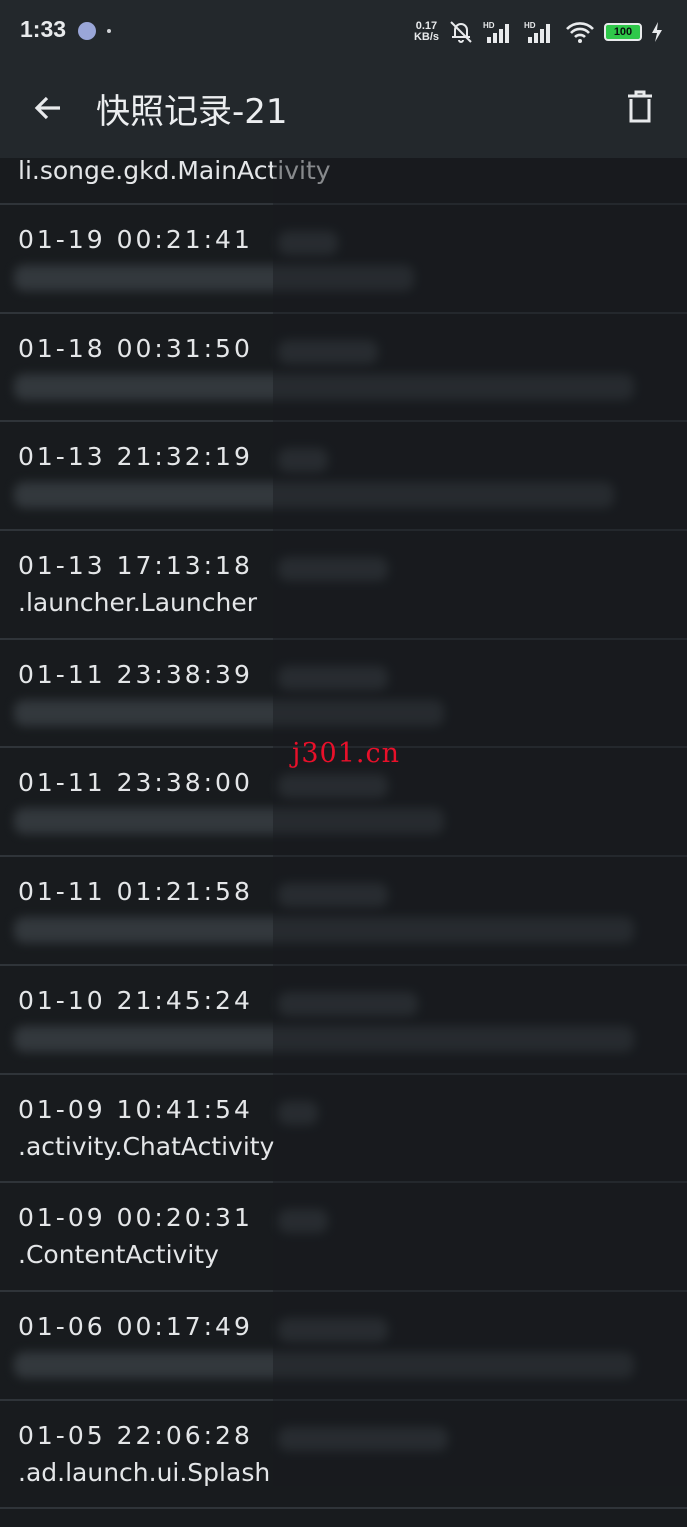 This screenshot has width=687, height=1527. I want to click on snapshot-time: 01-11 23:38:39, so click(135, 674).